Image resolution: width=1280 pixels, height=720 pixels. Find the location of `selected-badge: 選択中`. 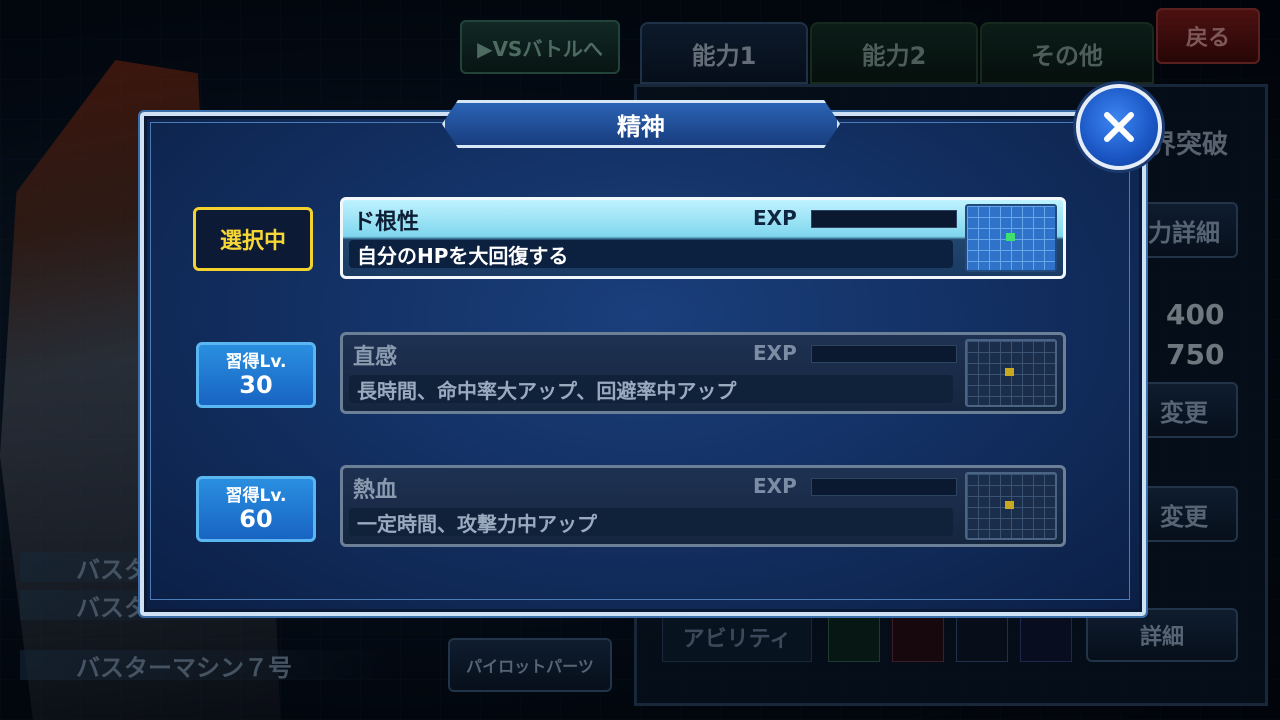

selected-badge: 選択中 is located at coordinates (253, 239).